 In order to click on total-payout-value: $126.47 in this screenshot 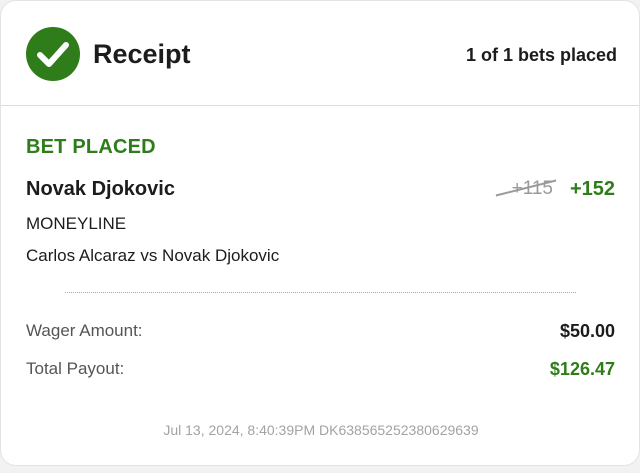, I will do `click(582, 369)`.